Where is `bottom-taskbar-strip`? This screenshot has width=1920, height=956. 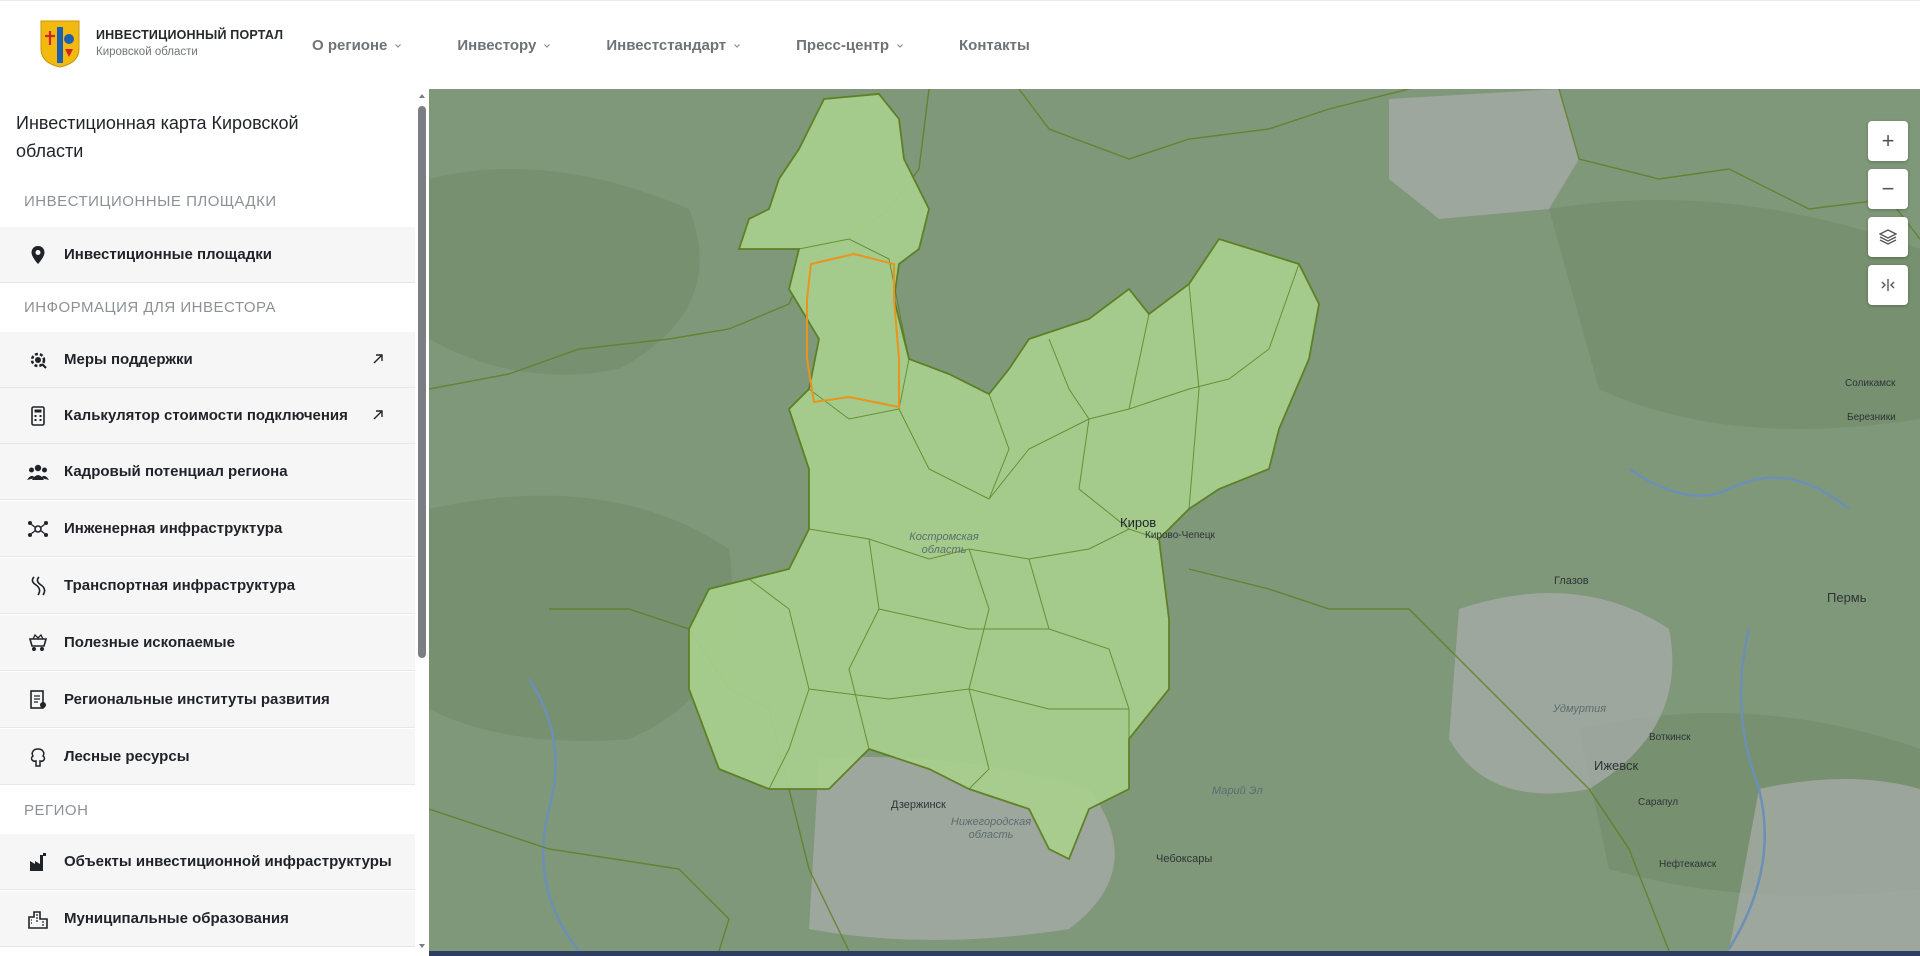
bottom-taskbar-strip is located at coordinates (1174, 953).